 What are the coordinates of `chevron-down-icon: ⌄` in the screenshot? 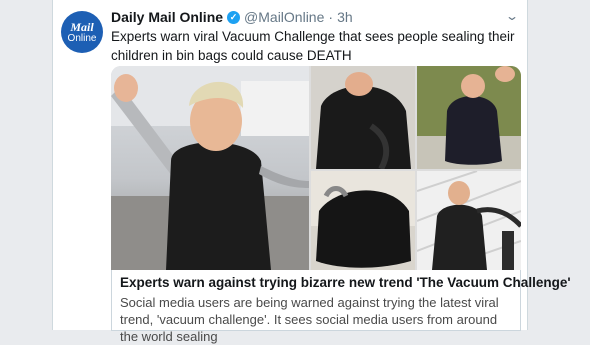 It's located at (512, 16).